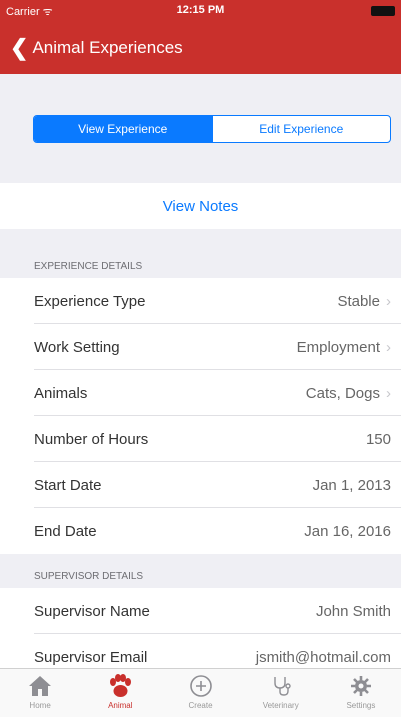 The height and width of the screenshot is (717, 401). Describe the element at coordinates (338, 347) in the screenshot. I see `row-value: Employment` at that location.